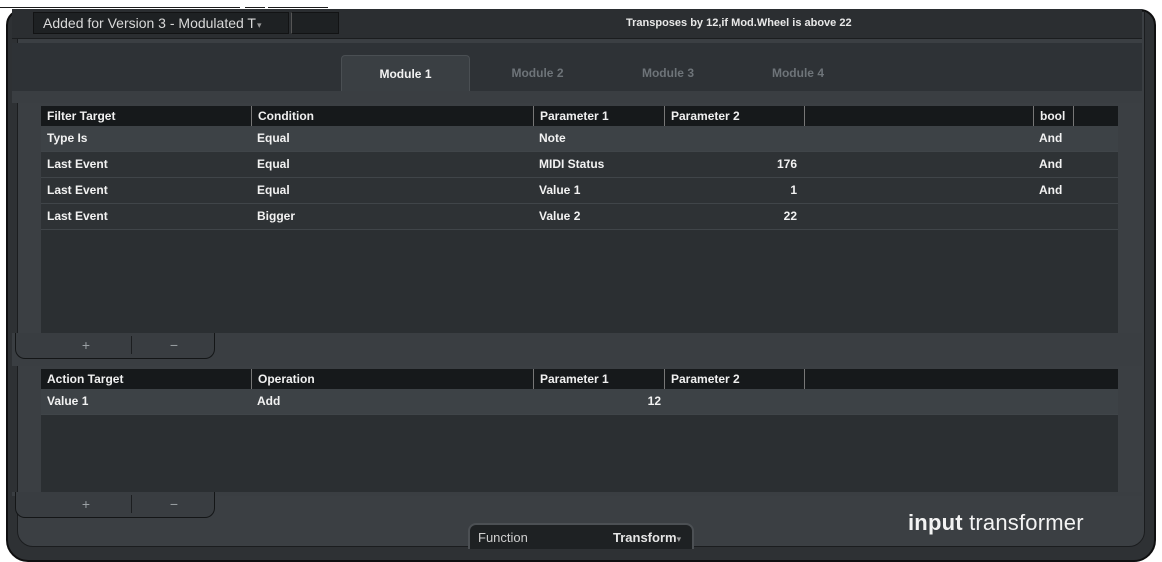 This screenshot has height=562, width=1162. I want to click on preset-selector: Added for Version 3 - Modulated T▾, so click(161, 23).